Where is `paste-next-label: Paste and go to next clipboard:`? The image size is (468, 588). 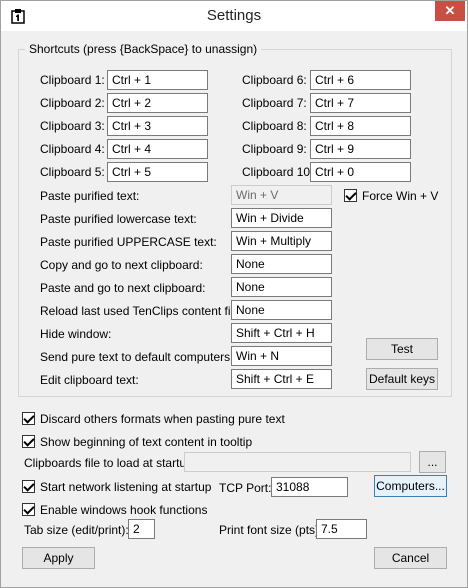
paste-next-label: Paste and go to next clipboard: is located at coordinates (123, 288).